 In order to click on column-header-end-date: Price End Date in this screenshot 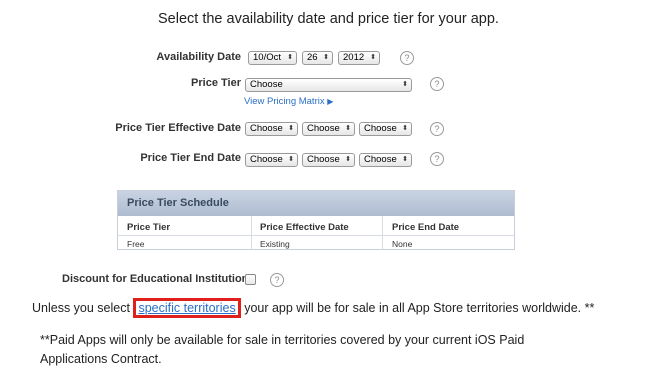, I will do `click(426, 227)`.